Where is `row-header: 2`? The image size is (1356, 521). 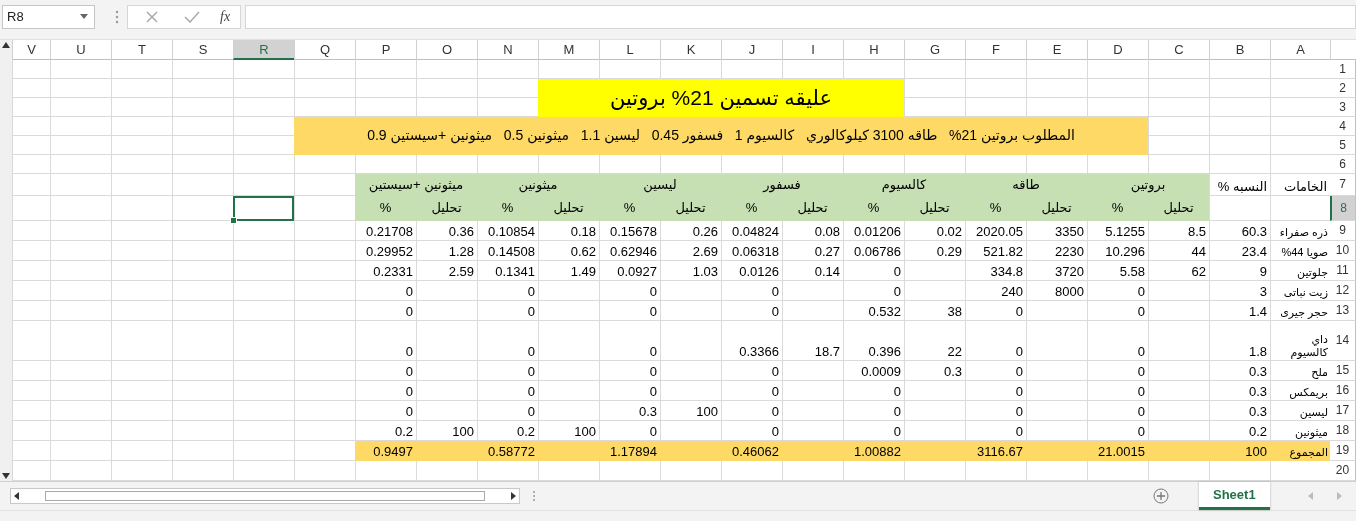
row-header: 2 is located at coordinates (1343, 88).